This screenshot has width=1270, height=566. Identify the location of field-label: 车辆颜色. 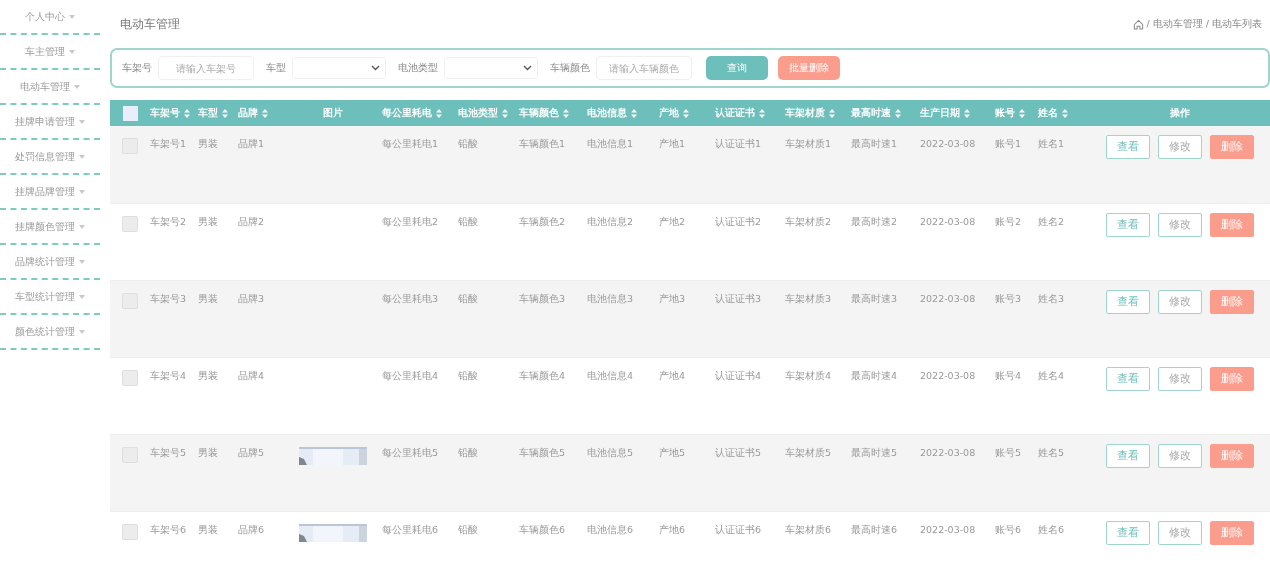
(570, 68).